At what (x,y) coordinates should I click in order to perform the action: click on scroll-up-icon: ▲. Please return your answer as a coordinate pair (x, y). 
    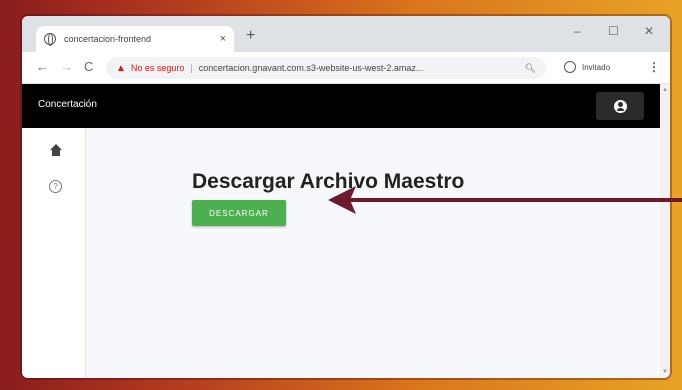
    Looking at the image, I should click on (665, 90).